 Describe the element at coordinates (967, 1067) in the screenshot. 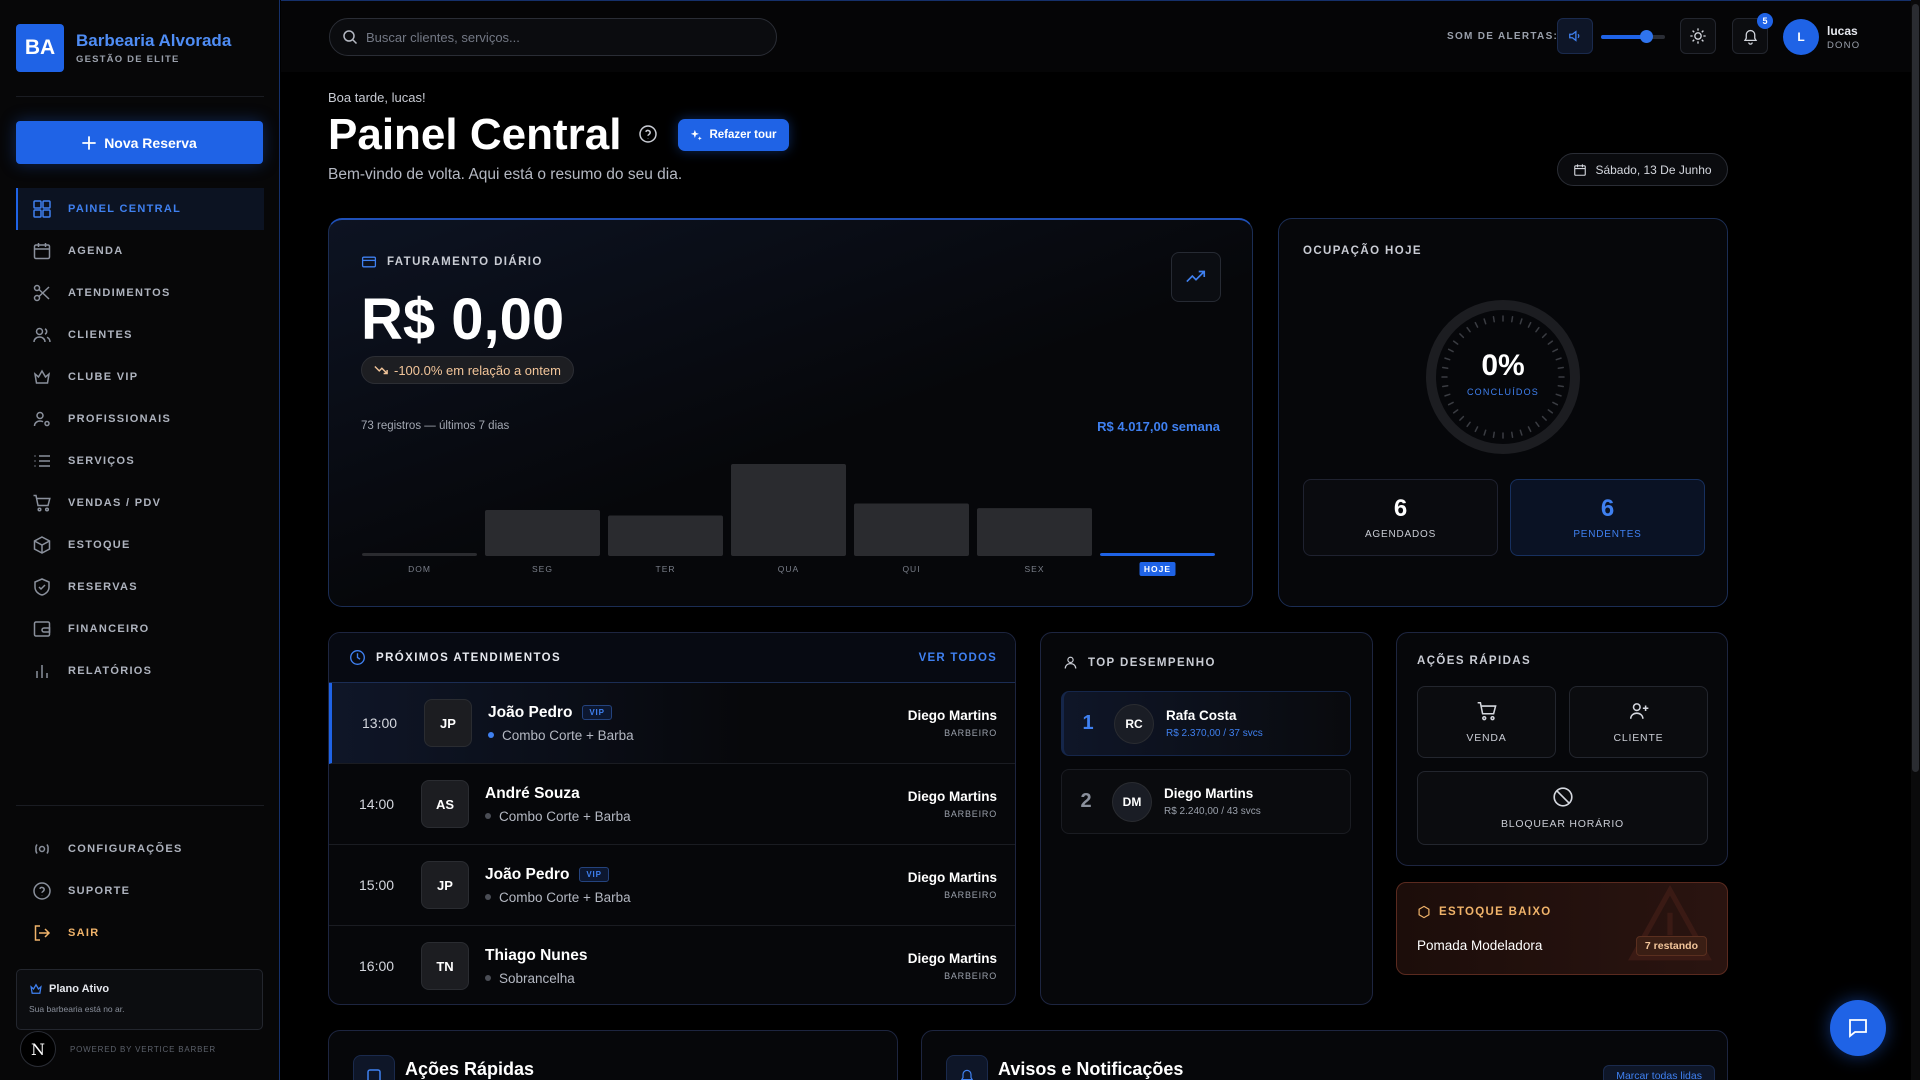

I see `bell-icon` at that location.